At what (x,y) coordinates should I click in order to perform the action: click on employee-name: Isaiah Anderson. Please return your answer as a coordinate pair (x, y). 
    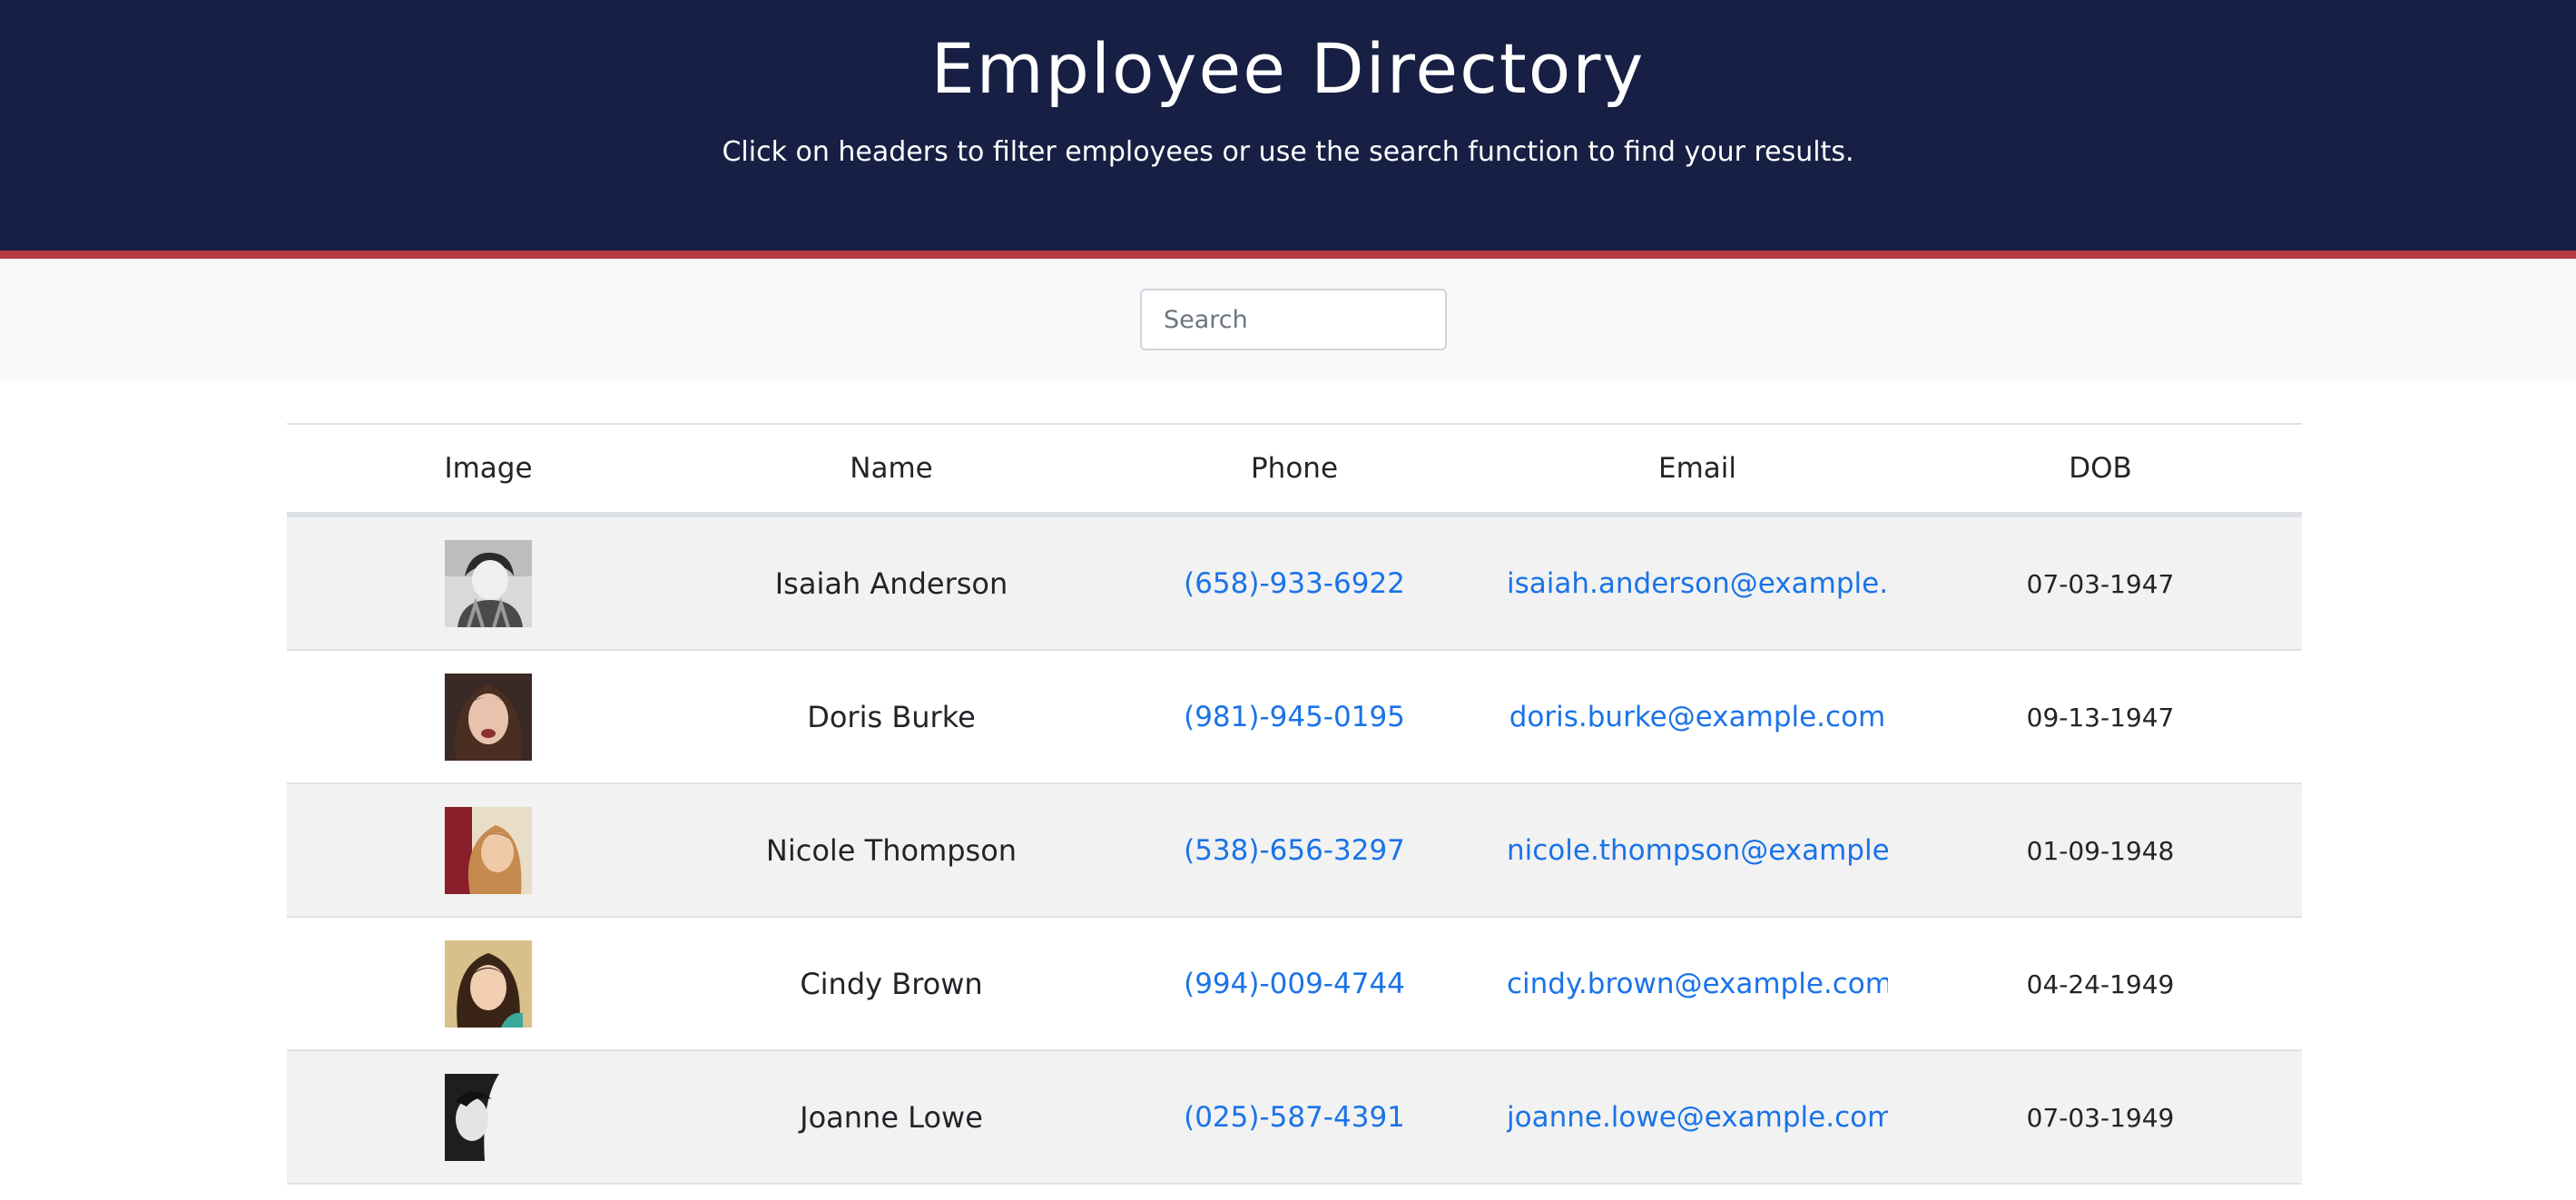
    Looking at the image, I should click on (891, 583).